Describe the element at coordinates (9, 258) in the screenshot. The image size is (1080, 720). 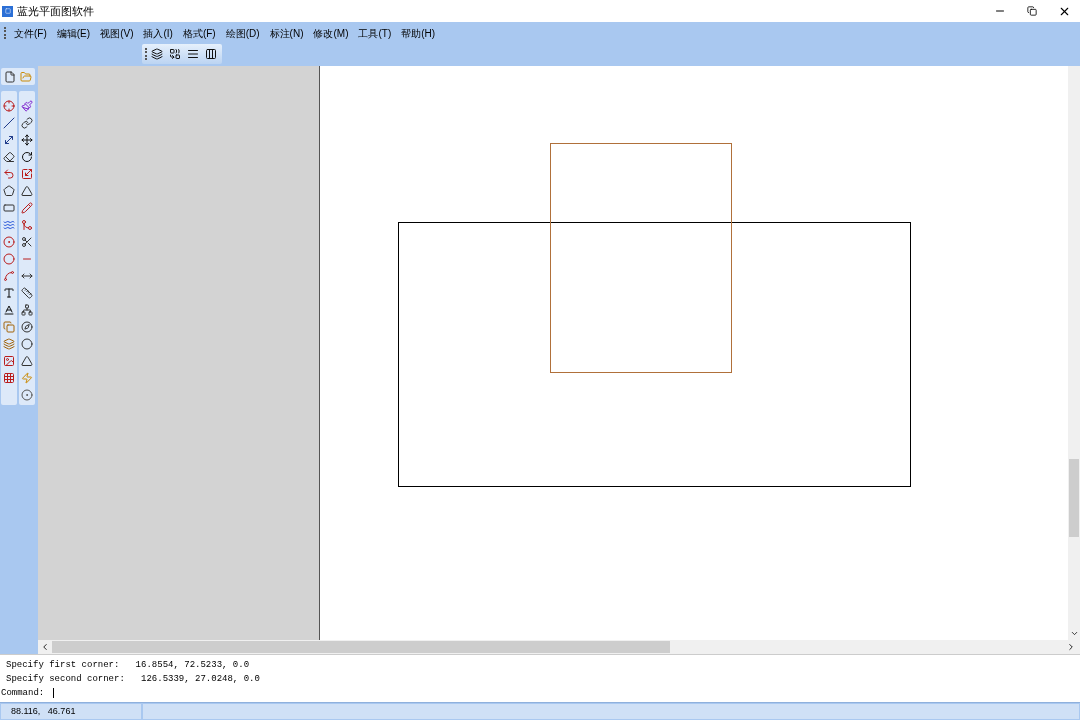
I see `ellipse-icon` at that location.